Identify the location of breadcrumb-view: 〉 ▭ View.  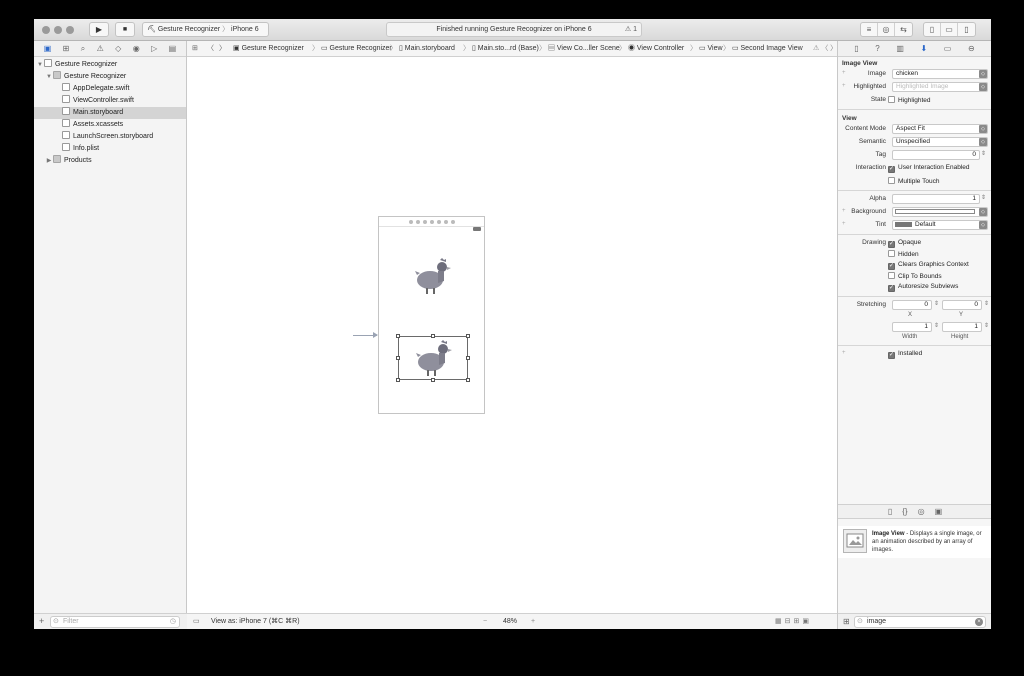
(706, 48).